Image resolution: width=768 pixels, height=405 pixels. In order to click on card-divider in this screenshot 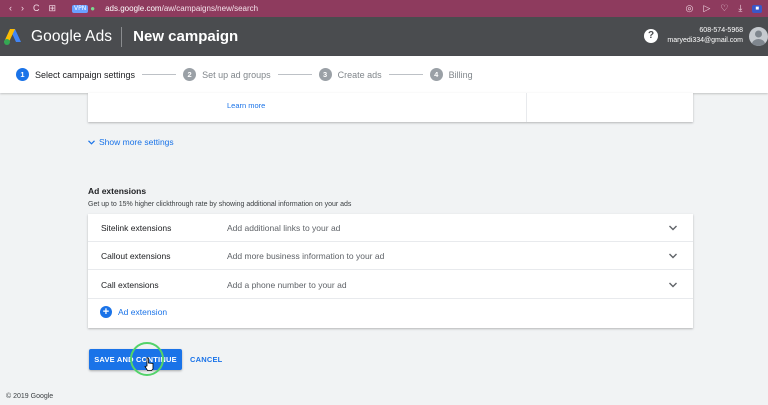, I will do `click(526, 107)`.